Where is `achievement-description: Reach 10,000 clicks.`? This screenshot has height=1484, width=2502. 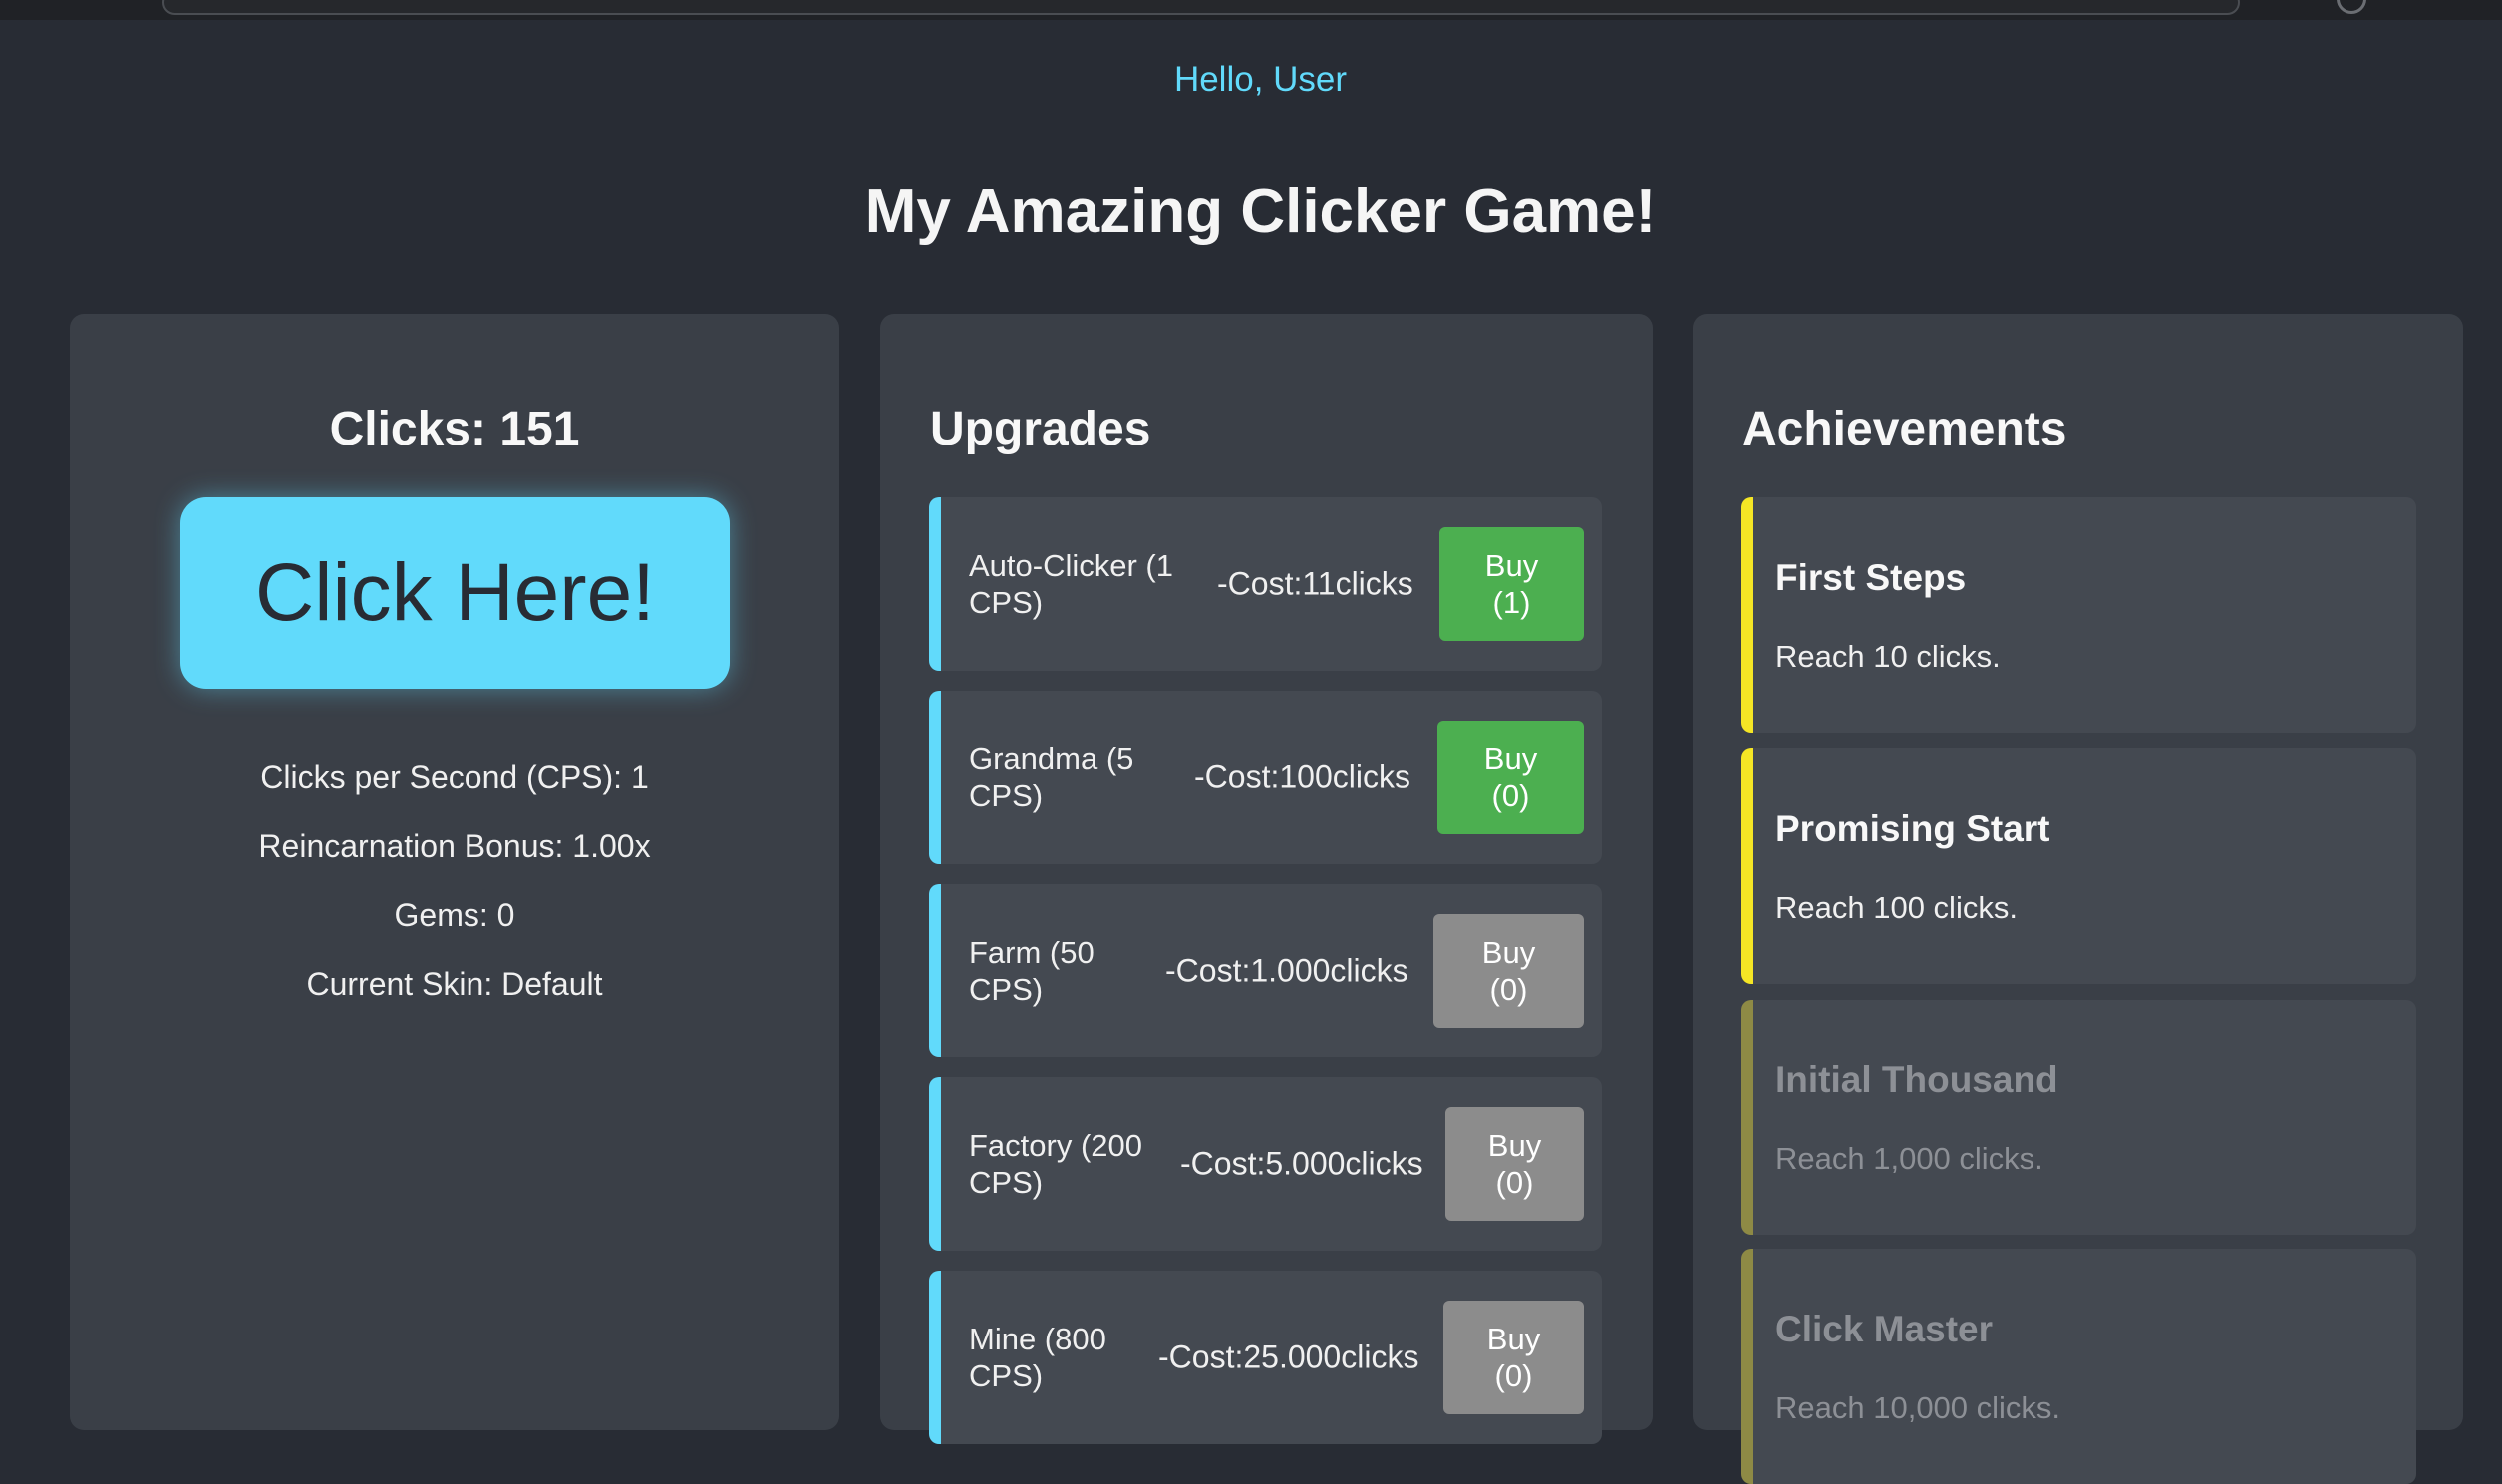
achievement-description: Reach 10,000 clicks. is located at coordinates (1918, 1407).